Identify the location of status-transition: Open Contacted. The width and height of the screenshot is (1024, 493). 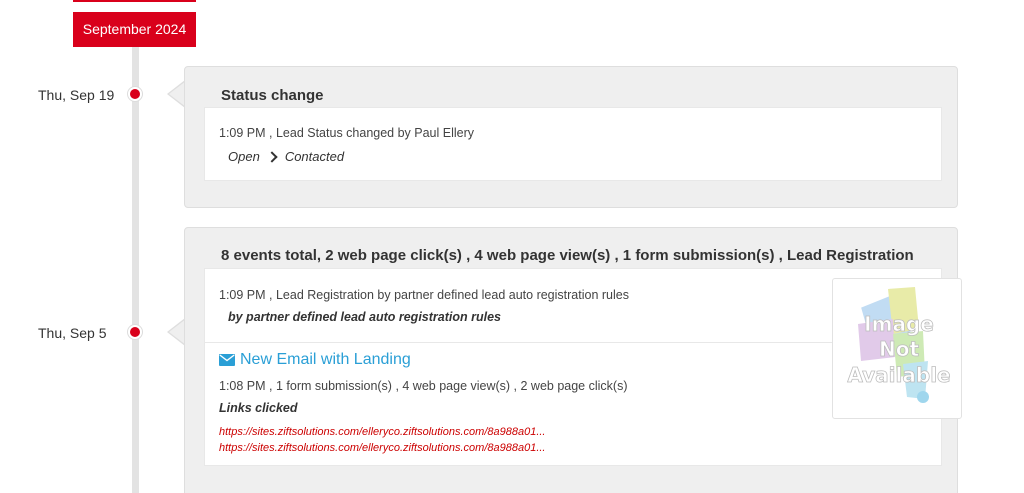
(286, 156).